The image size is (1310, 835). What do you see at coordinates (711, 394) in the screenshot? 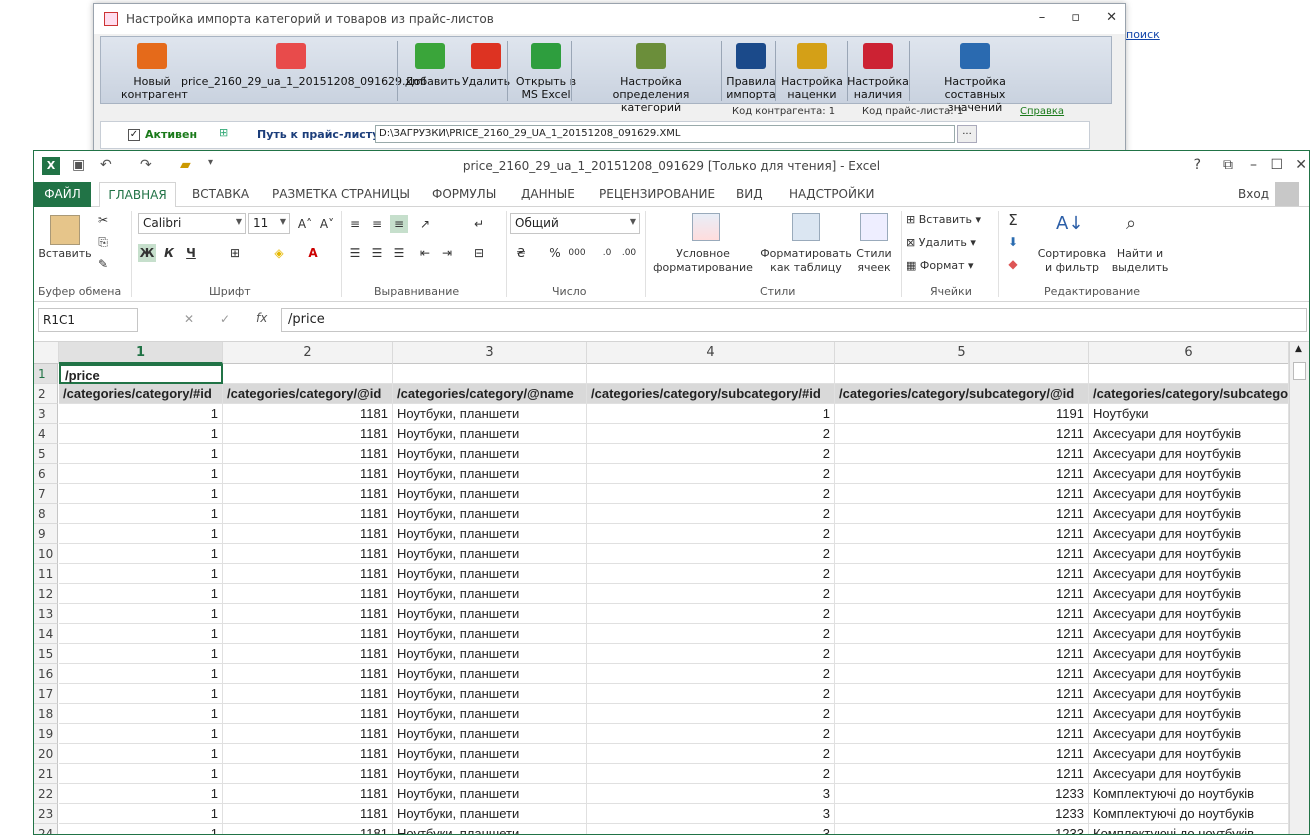
I see `column-title-cell: /categories/category/subcategory/#id` at bounding box center [711, 394].